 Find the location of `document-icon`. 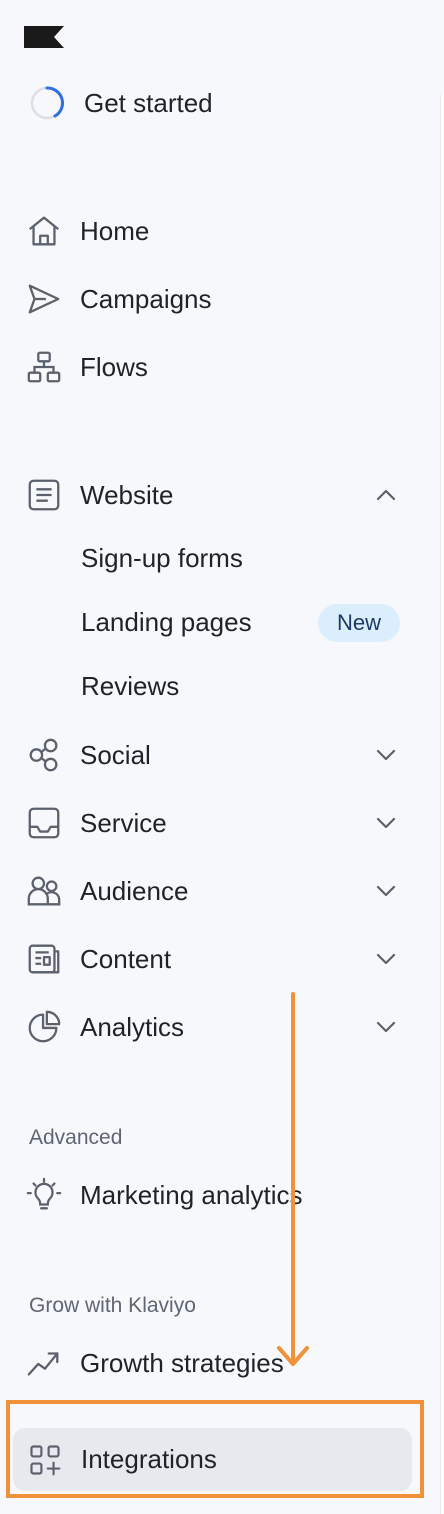

document-icon is located at coordinates (44, 495).